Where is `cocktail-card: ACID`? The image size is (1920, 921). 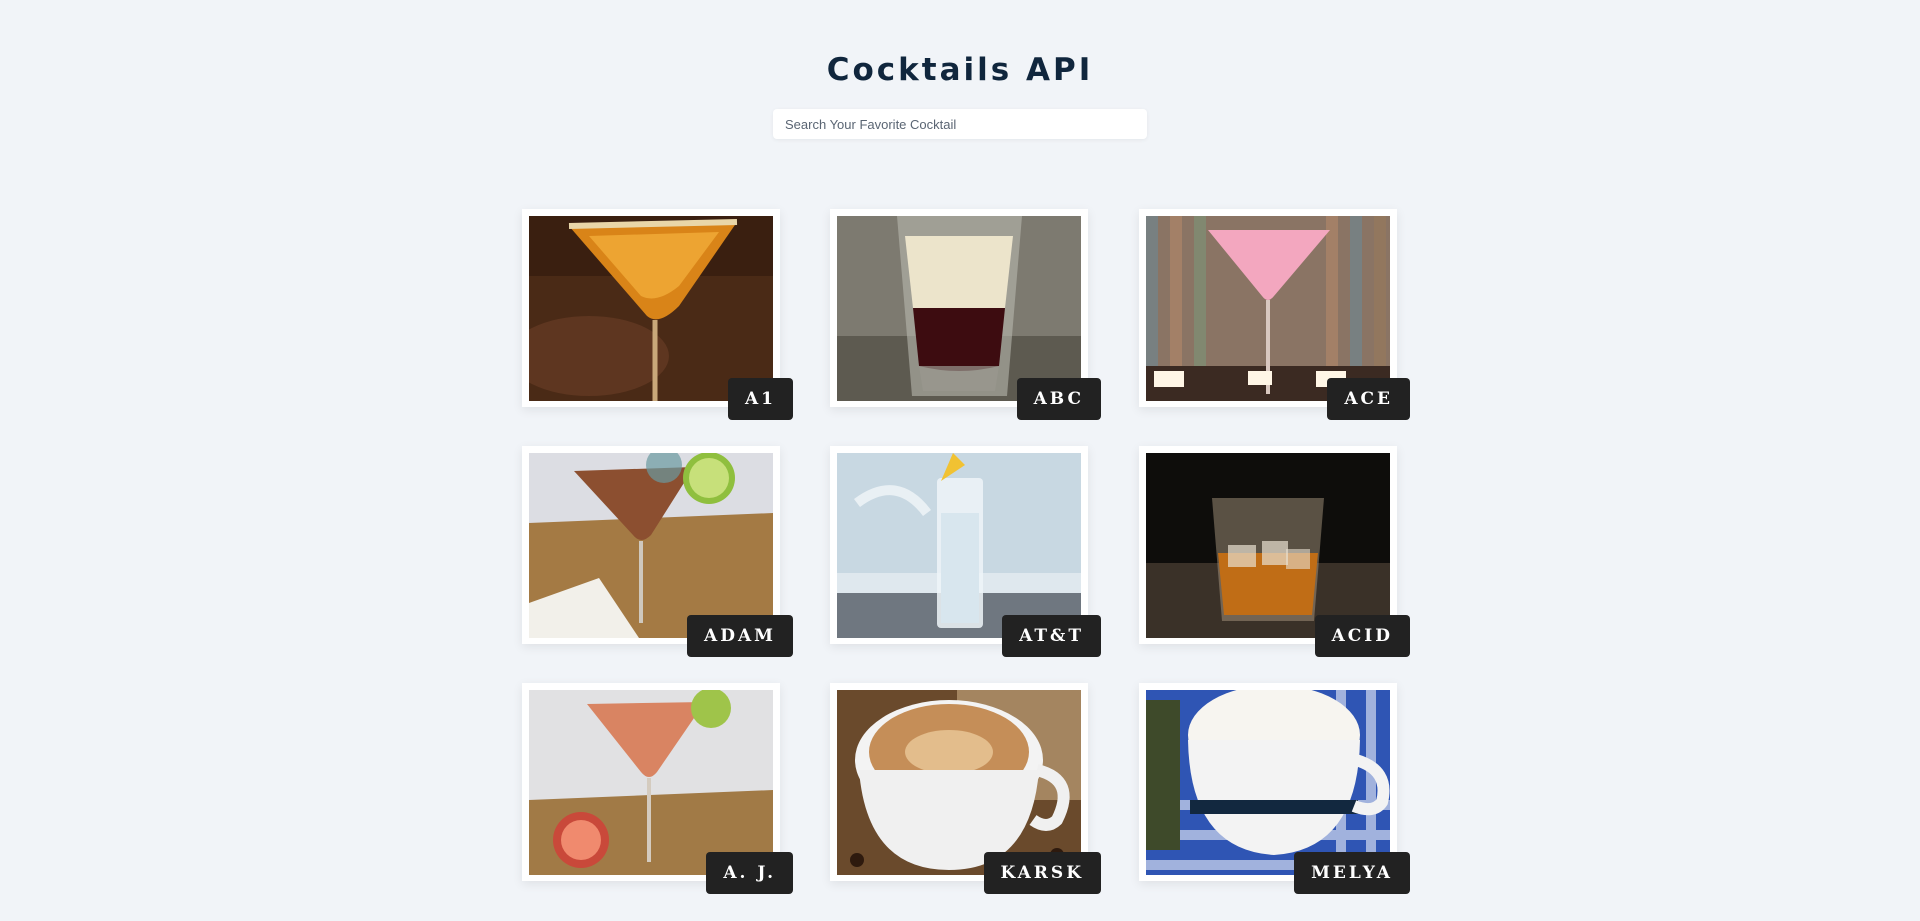 cocktail-card: ACID is located at coordinates (1274, 551).